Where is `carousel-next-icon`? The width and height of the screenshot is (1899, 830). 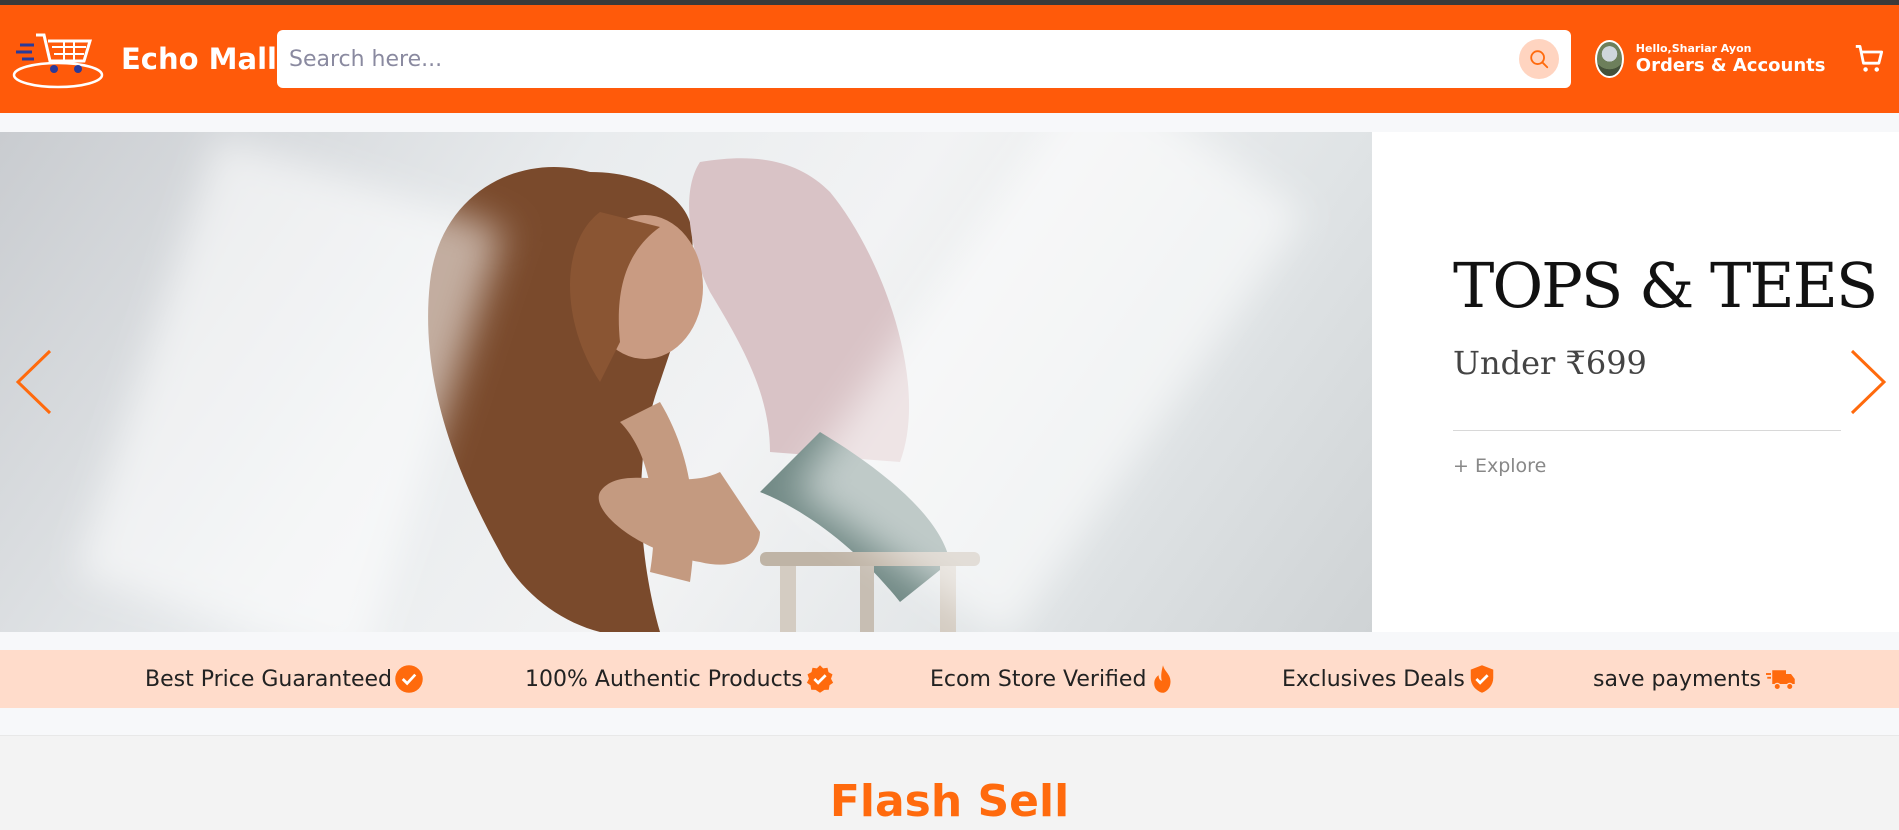 carousel-next-icon is located at coordinates (1868, 382).